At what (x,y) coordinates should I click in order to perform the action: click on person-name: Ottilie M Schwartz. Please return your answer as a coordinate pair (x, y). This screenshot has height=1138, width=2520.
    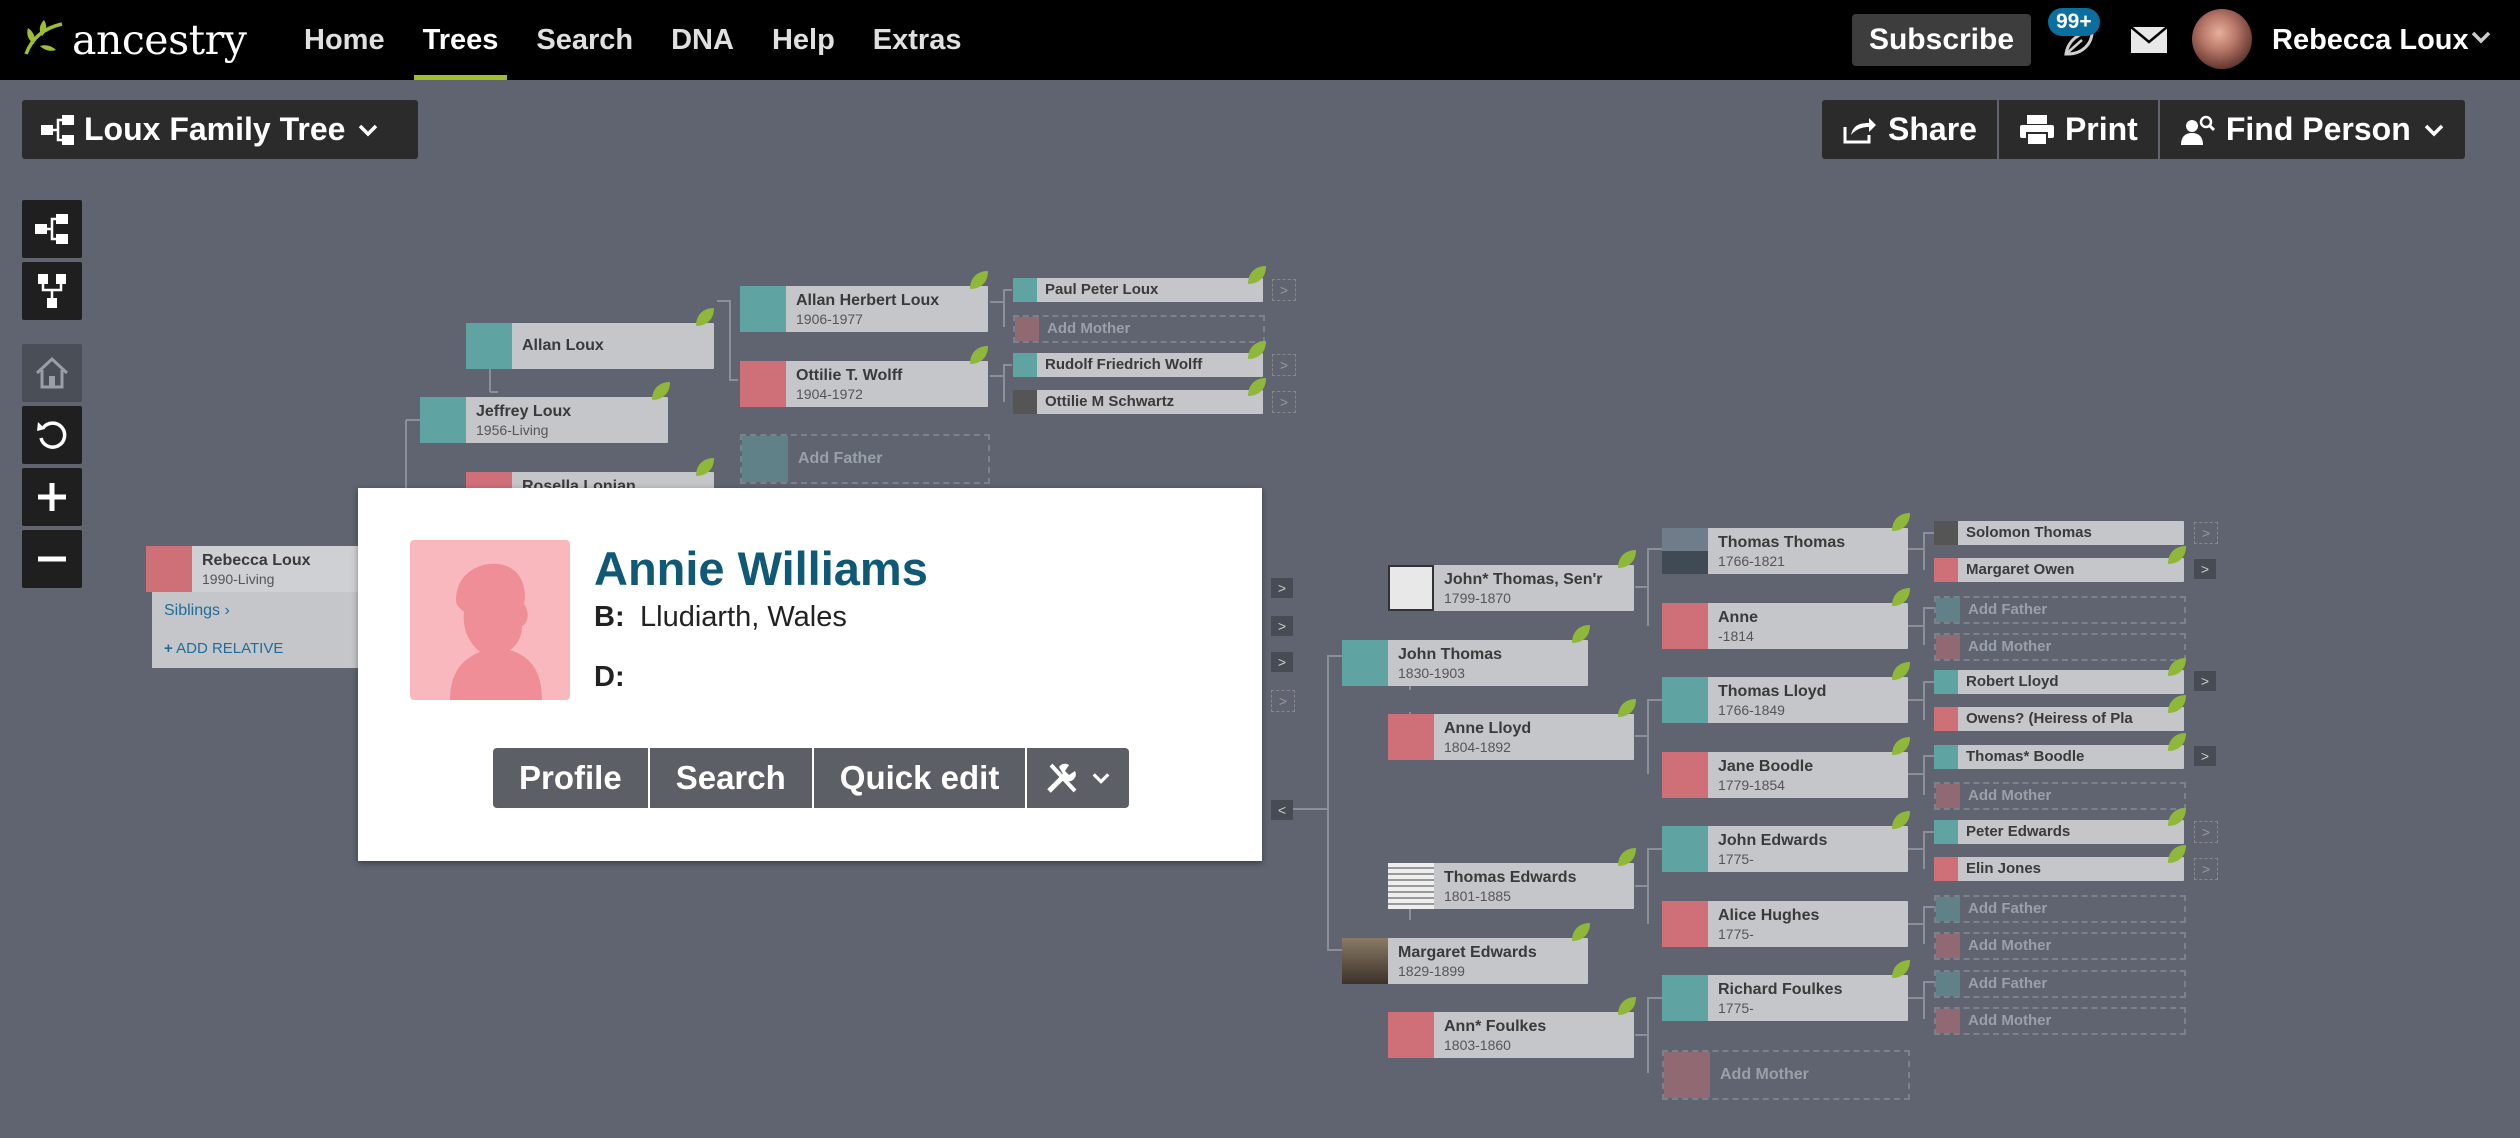
    Looking at the image, I should click on (1110, 401).